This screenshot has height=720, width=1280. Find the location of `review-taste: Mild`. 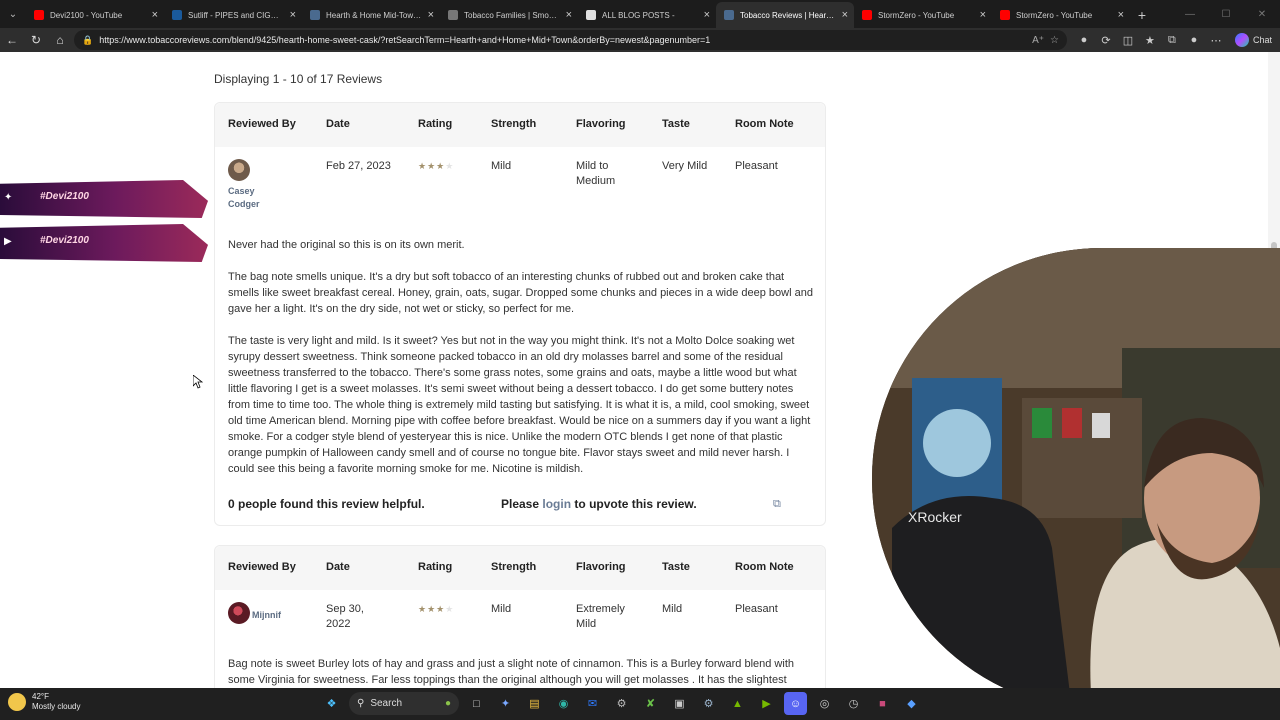

review-taste: Mild is located at coordinates (672, 609).